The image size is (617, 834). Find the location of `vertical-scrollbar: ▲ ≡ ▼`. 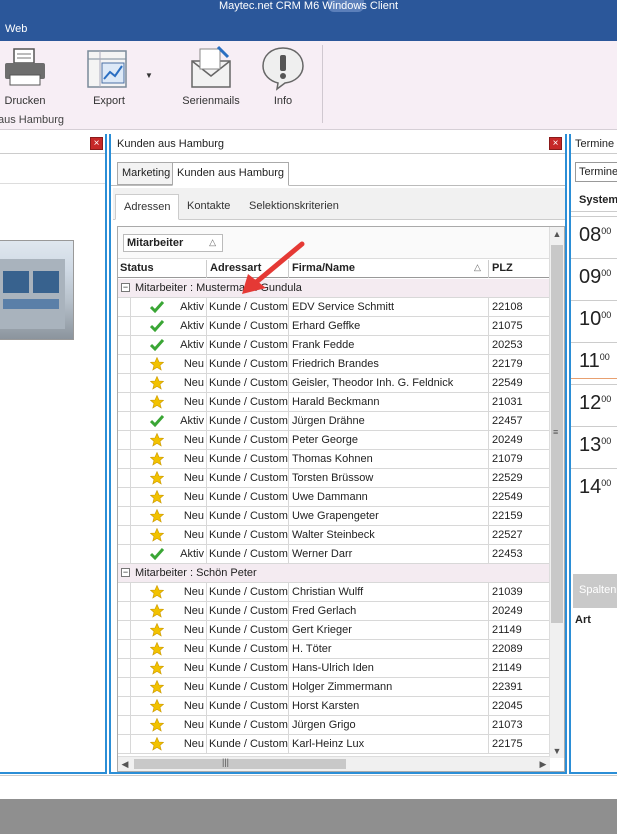

vertical-scrollbar: ▲ ≡ ▼ is located at coordinates (556, 492).